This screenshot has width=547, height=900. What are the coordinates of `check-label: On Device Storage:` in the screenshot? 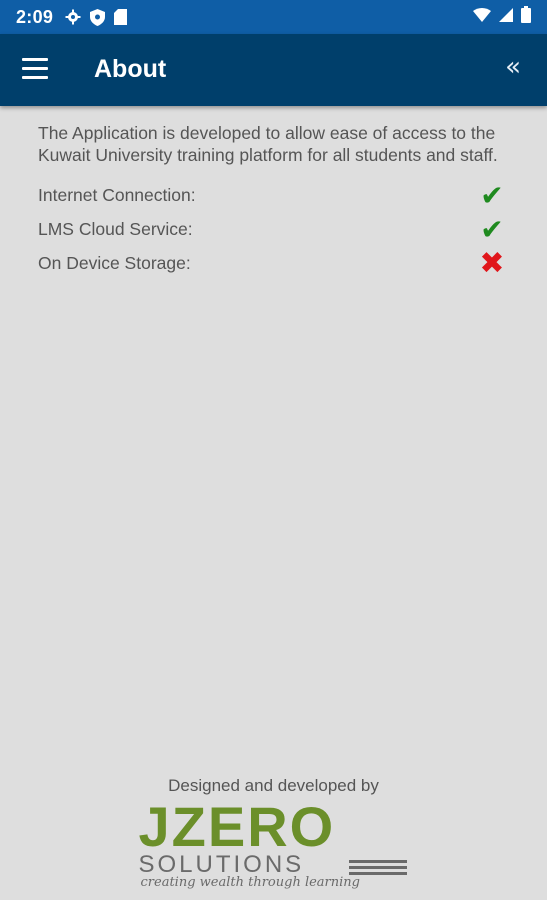 It's located at (114, 262).